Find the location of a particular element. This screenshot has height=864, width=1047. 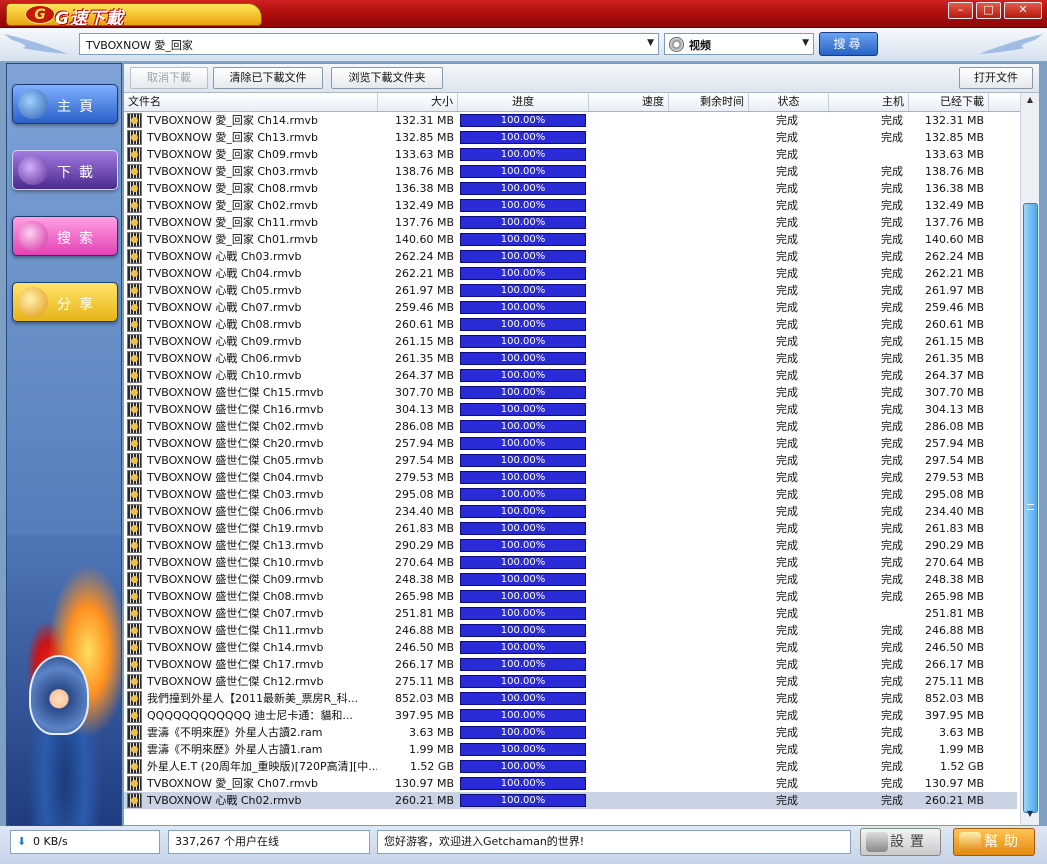

col-size: 大小 is located at coordinates (418, 102).